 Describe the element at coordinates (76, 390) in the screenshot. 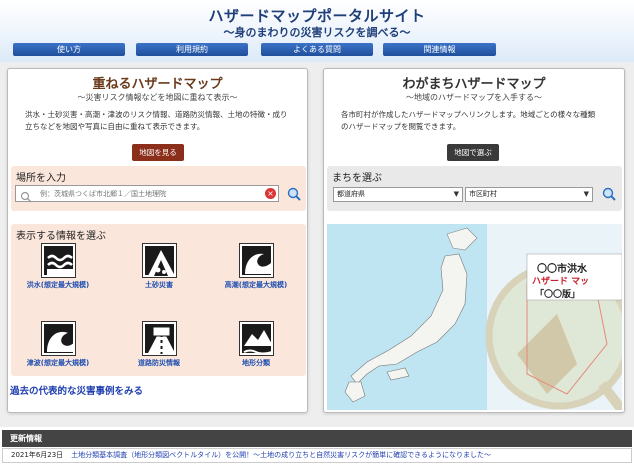

I see `past-disasters-link: 過去の代表的な災害事例をみる` at that location.